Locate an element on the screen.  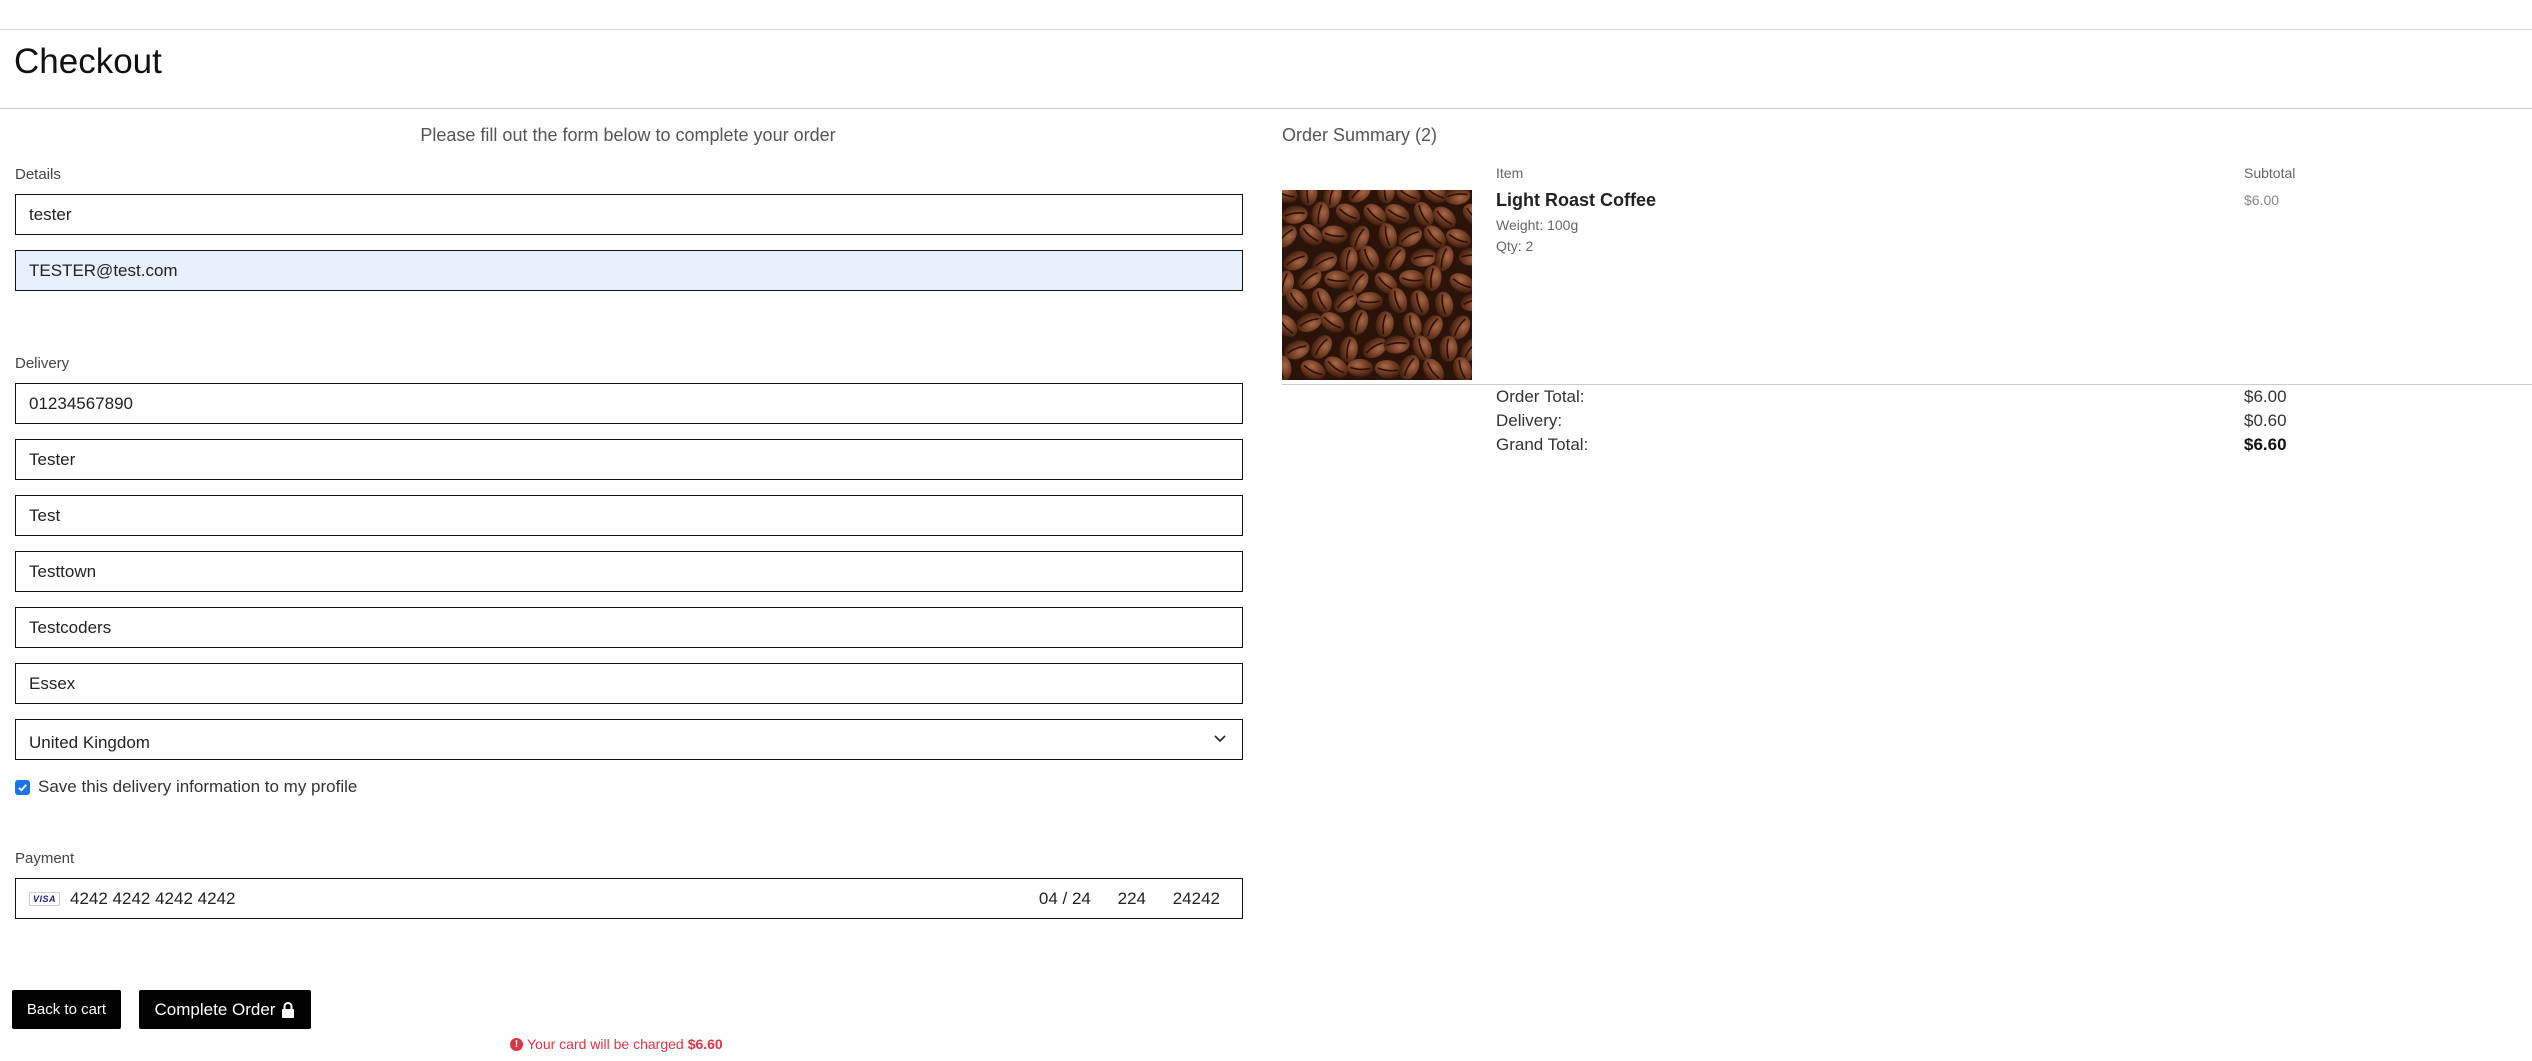
county-input: Essex is located at coordinates (629, 683).